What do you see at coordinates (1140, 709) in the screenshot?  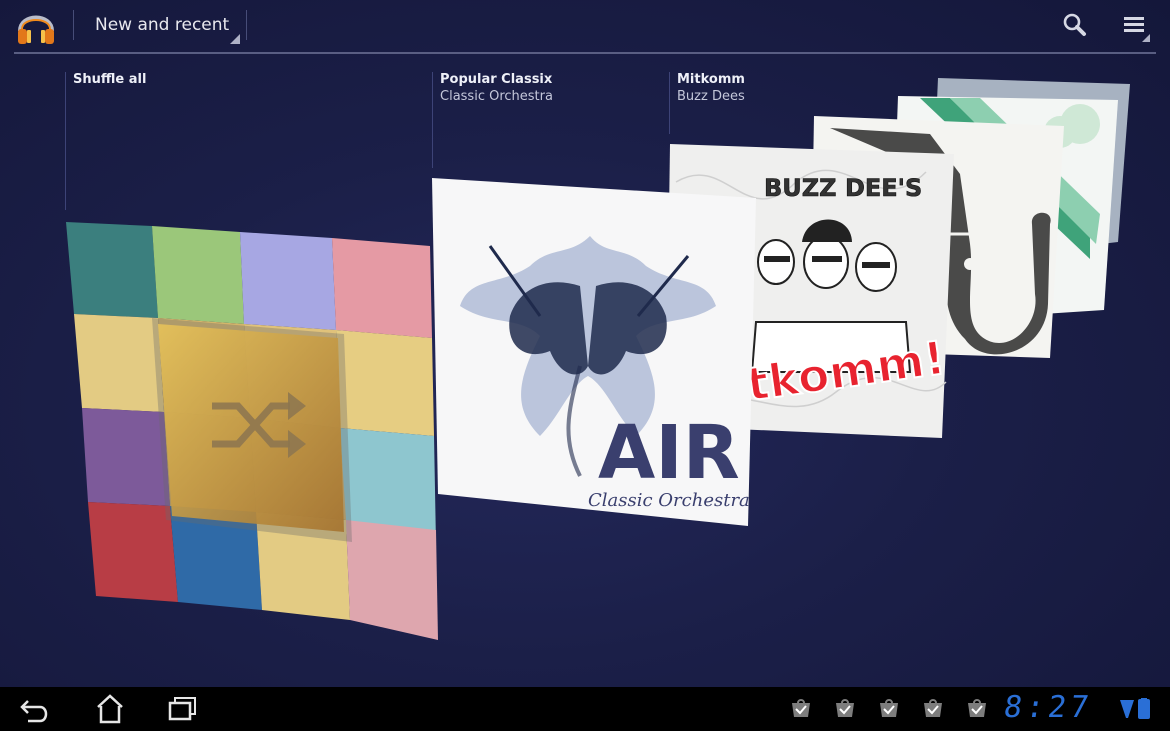 I see `battery-icon` at bounding box center [1140, 709].